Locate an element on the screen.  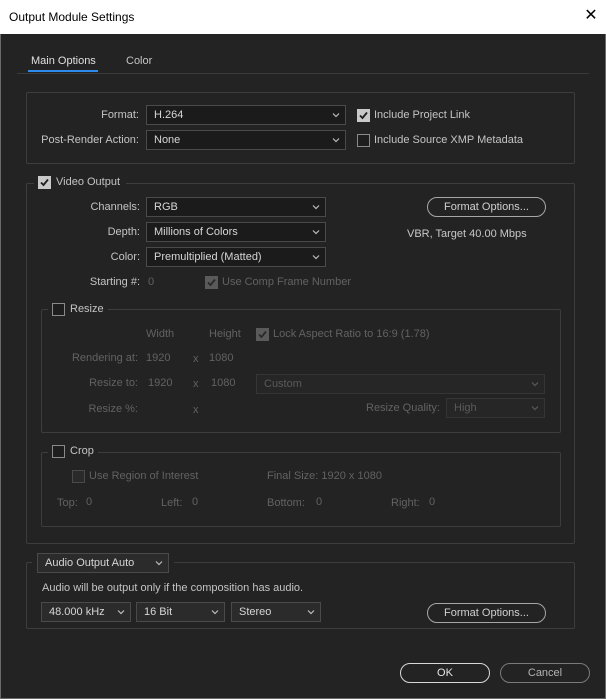
resize-quality-dropdown: High is located at coordinates (495, 408).